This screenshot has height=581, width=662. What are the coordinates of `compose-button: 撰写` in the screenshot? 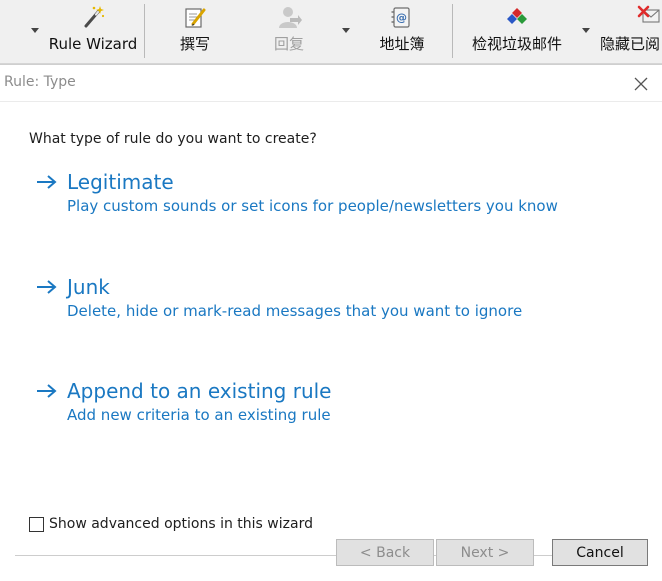 It's located at (195, 32).